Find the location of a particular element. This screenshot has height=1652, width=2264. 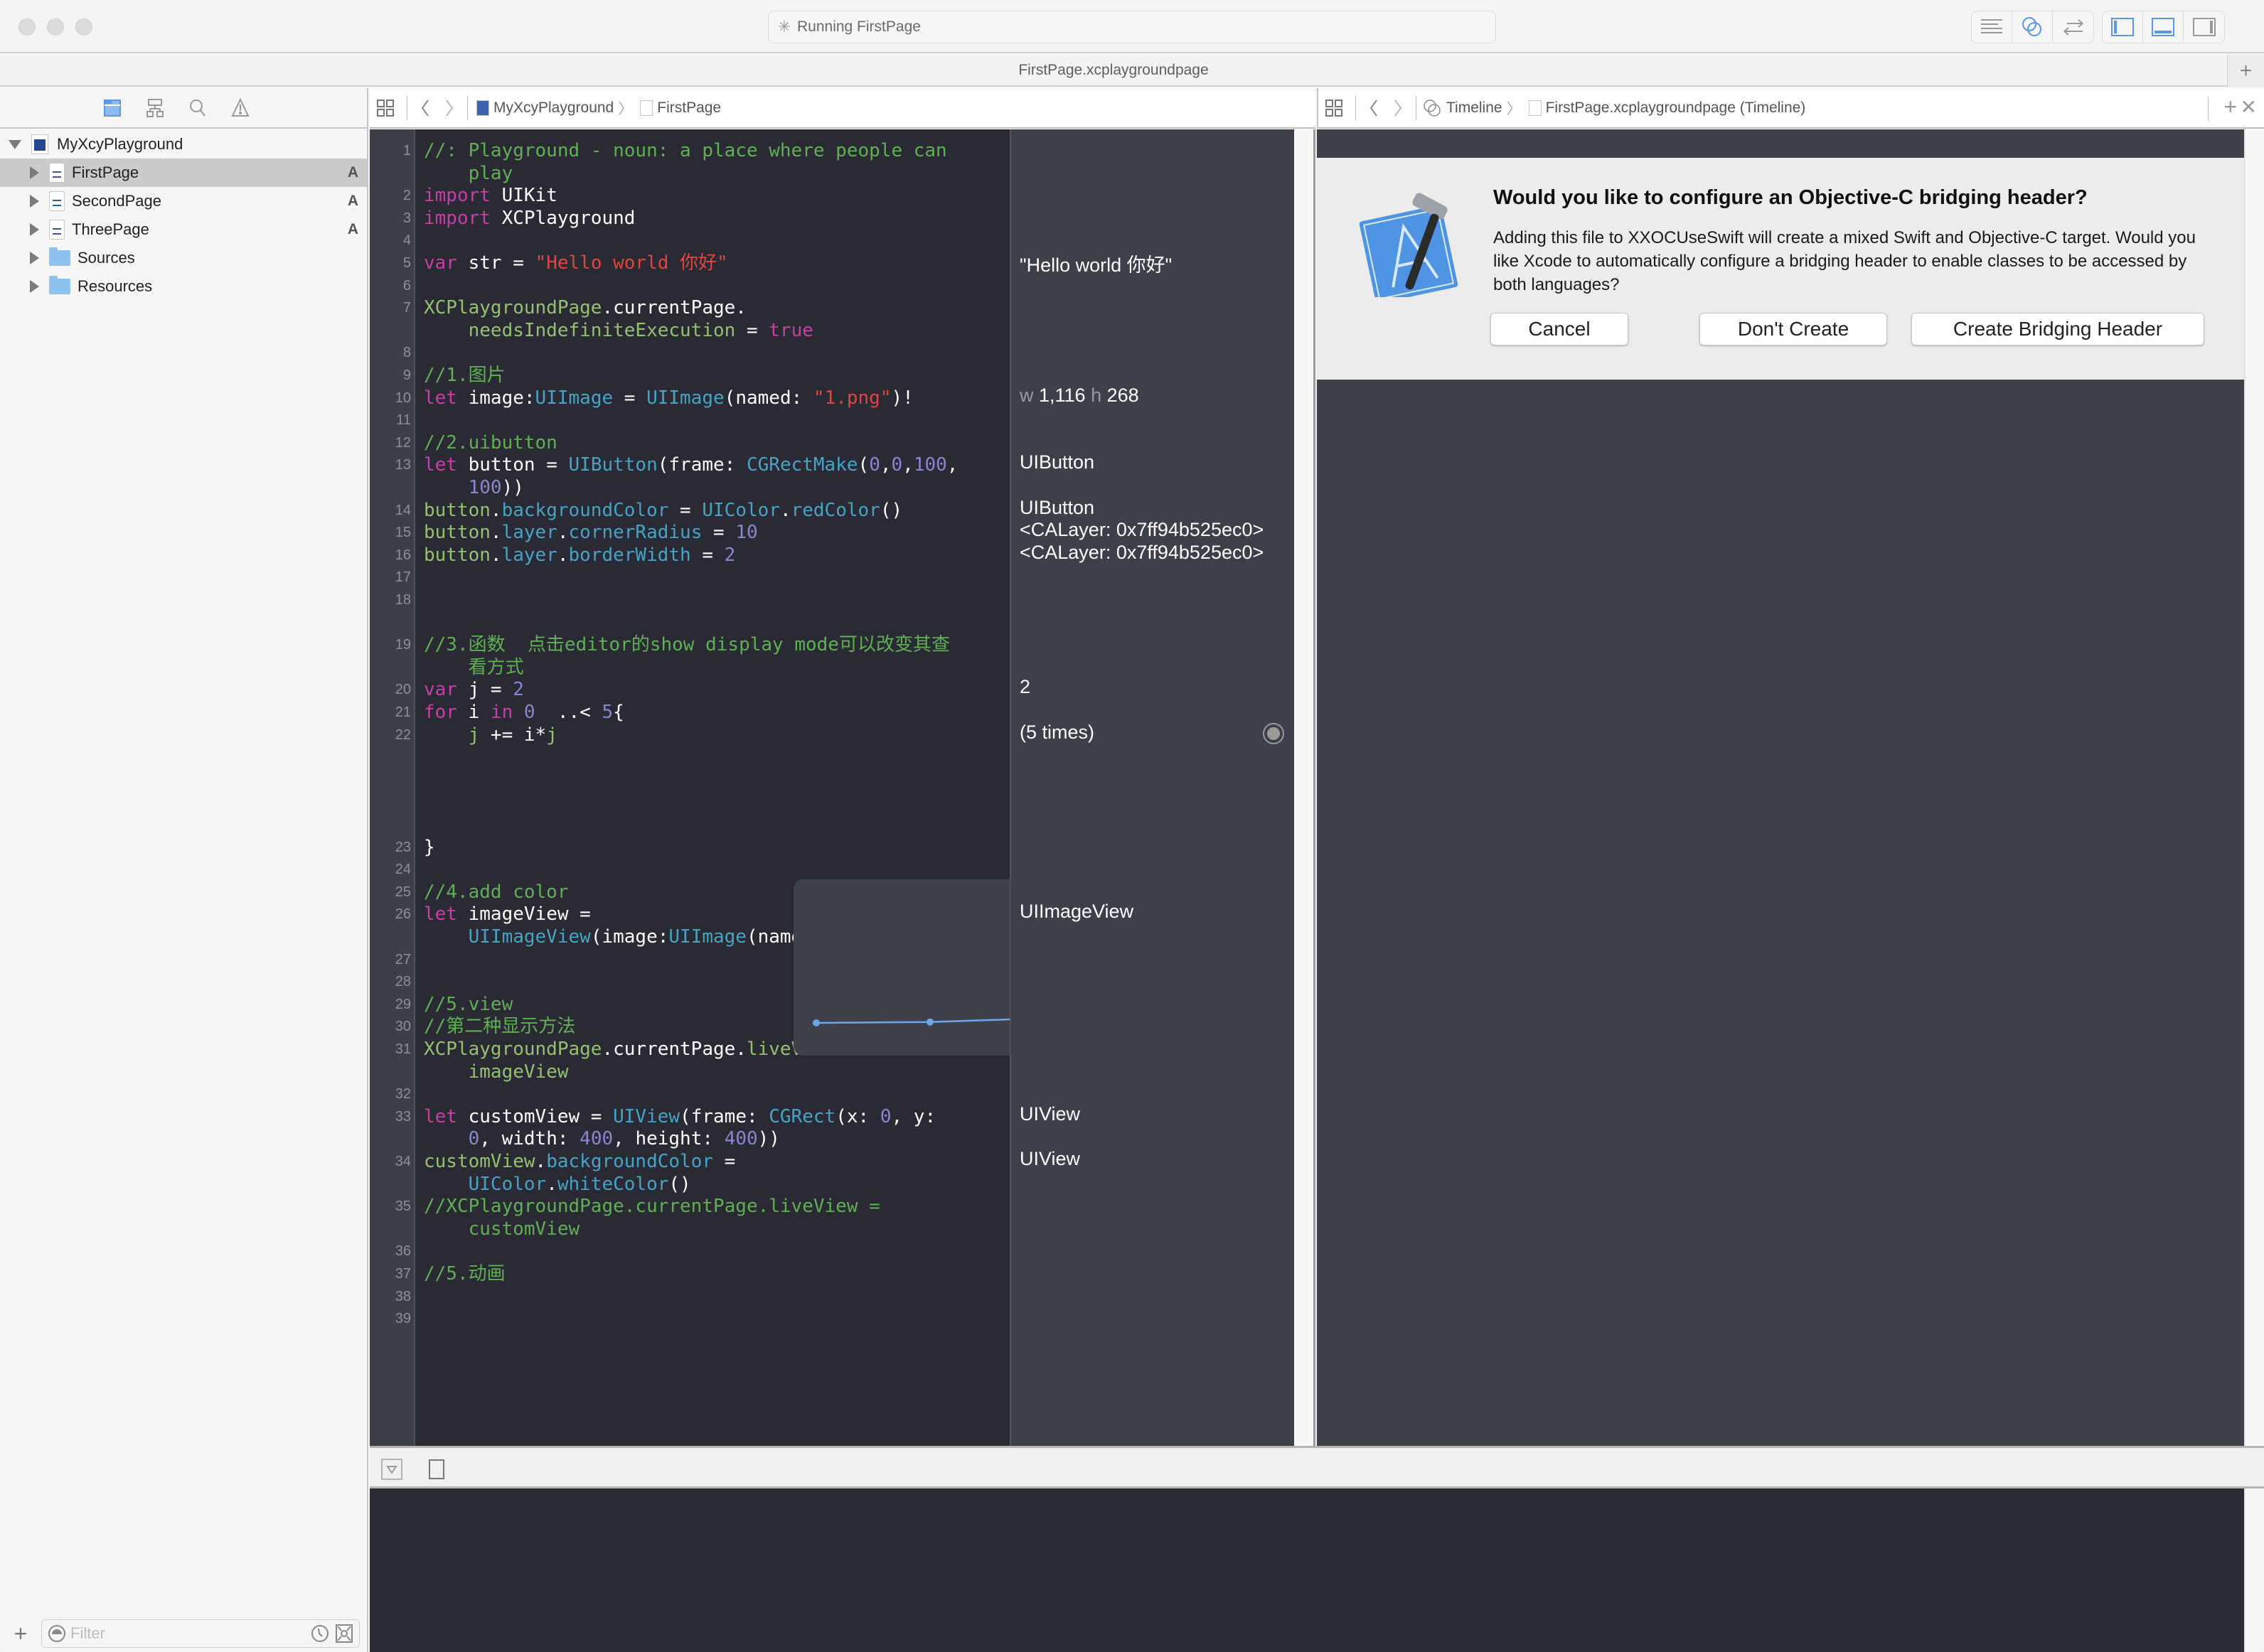

code-text: import UIKit is located at coordinates (490, 195).